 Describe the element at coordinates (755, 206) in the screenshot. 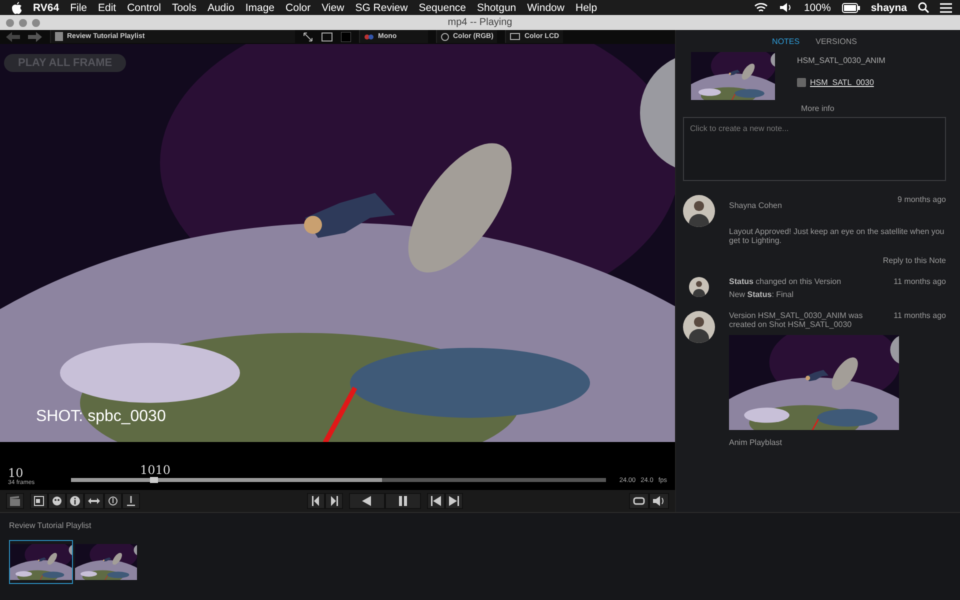

I see `author-name: Shayna Cohen` at that location.